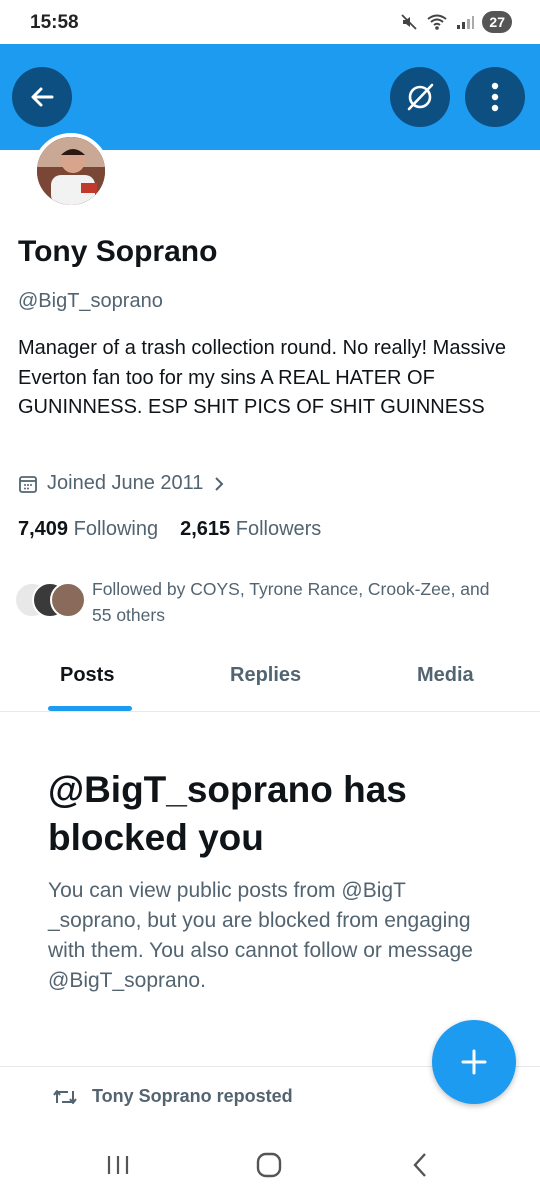  I want to click on back-button, so click(42, 97).